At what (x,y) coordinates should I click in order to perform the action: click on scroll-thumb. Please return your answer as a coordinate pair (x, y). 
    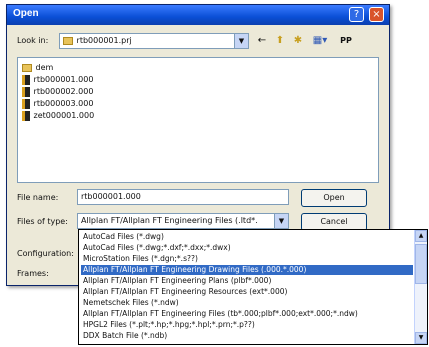
    Looking at the image, I should click on (421, 264).